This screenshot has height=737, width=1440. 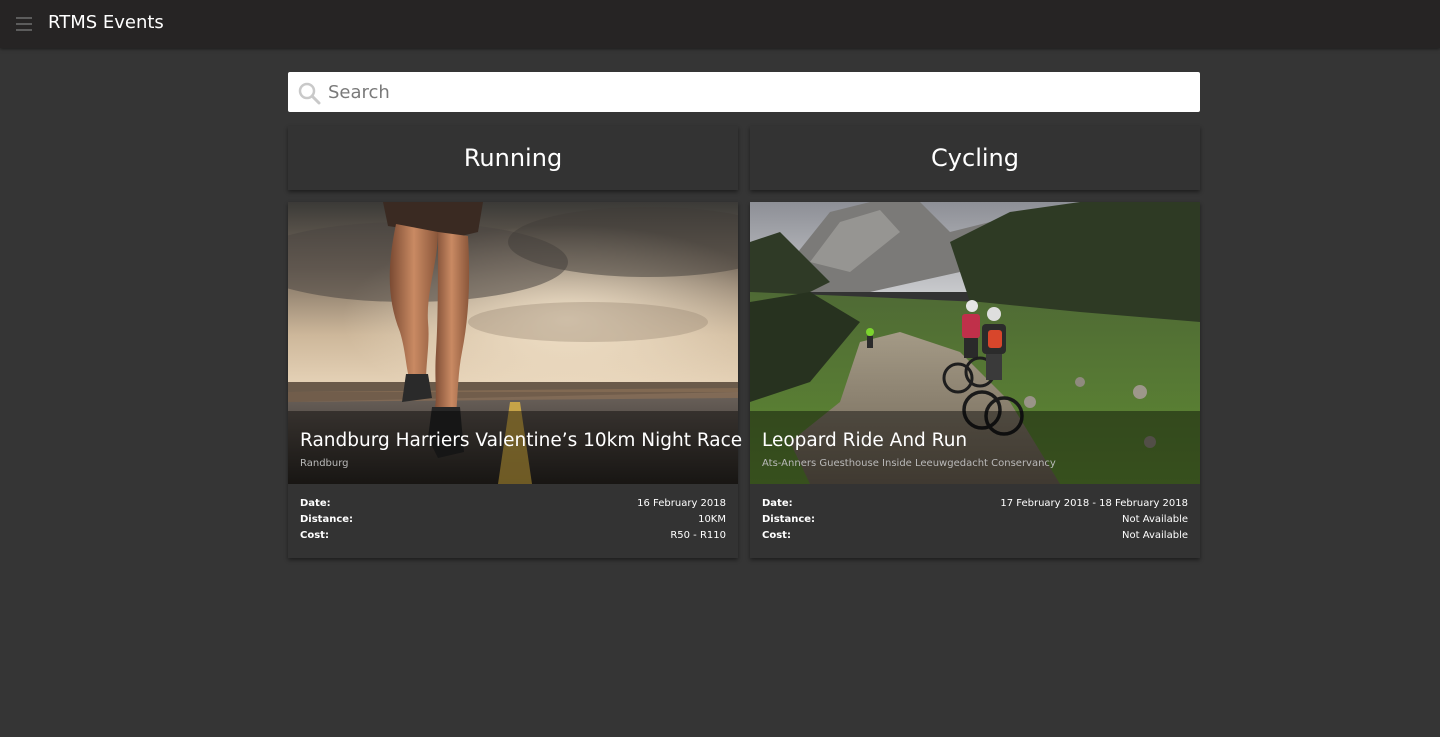 What do you see at coordinates (681, 503) in the screenshot?
I see `date-value: 16 February 2018` at bounding box center [681, 503].